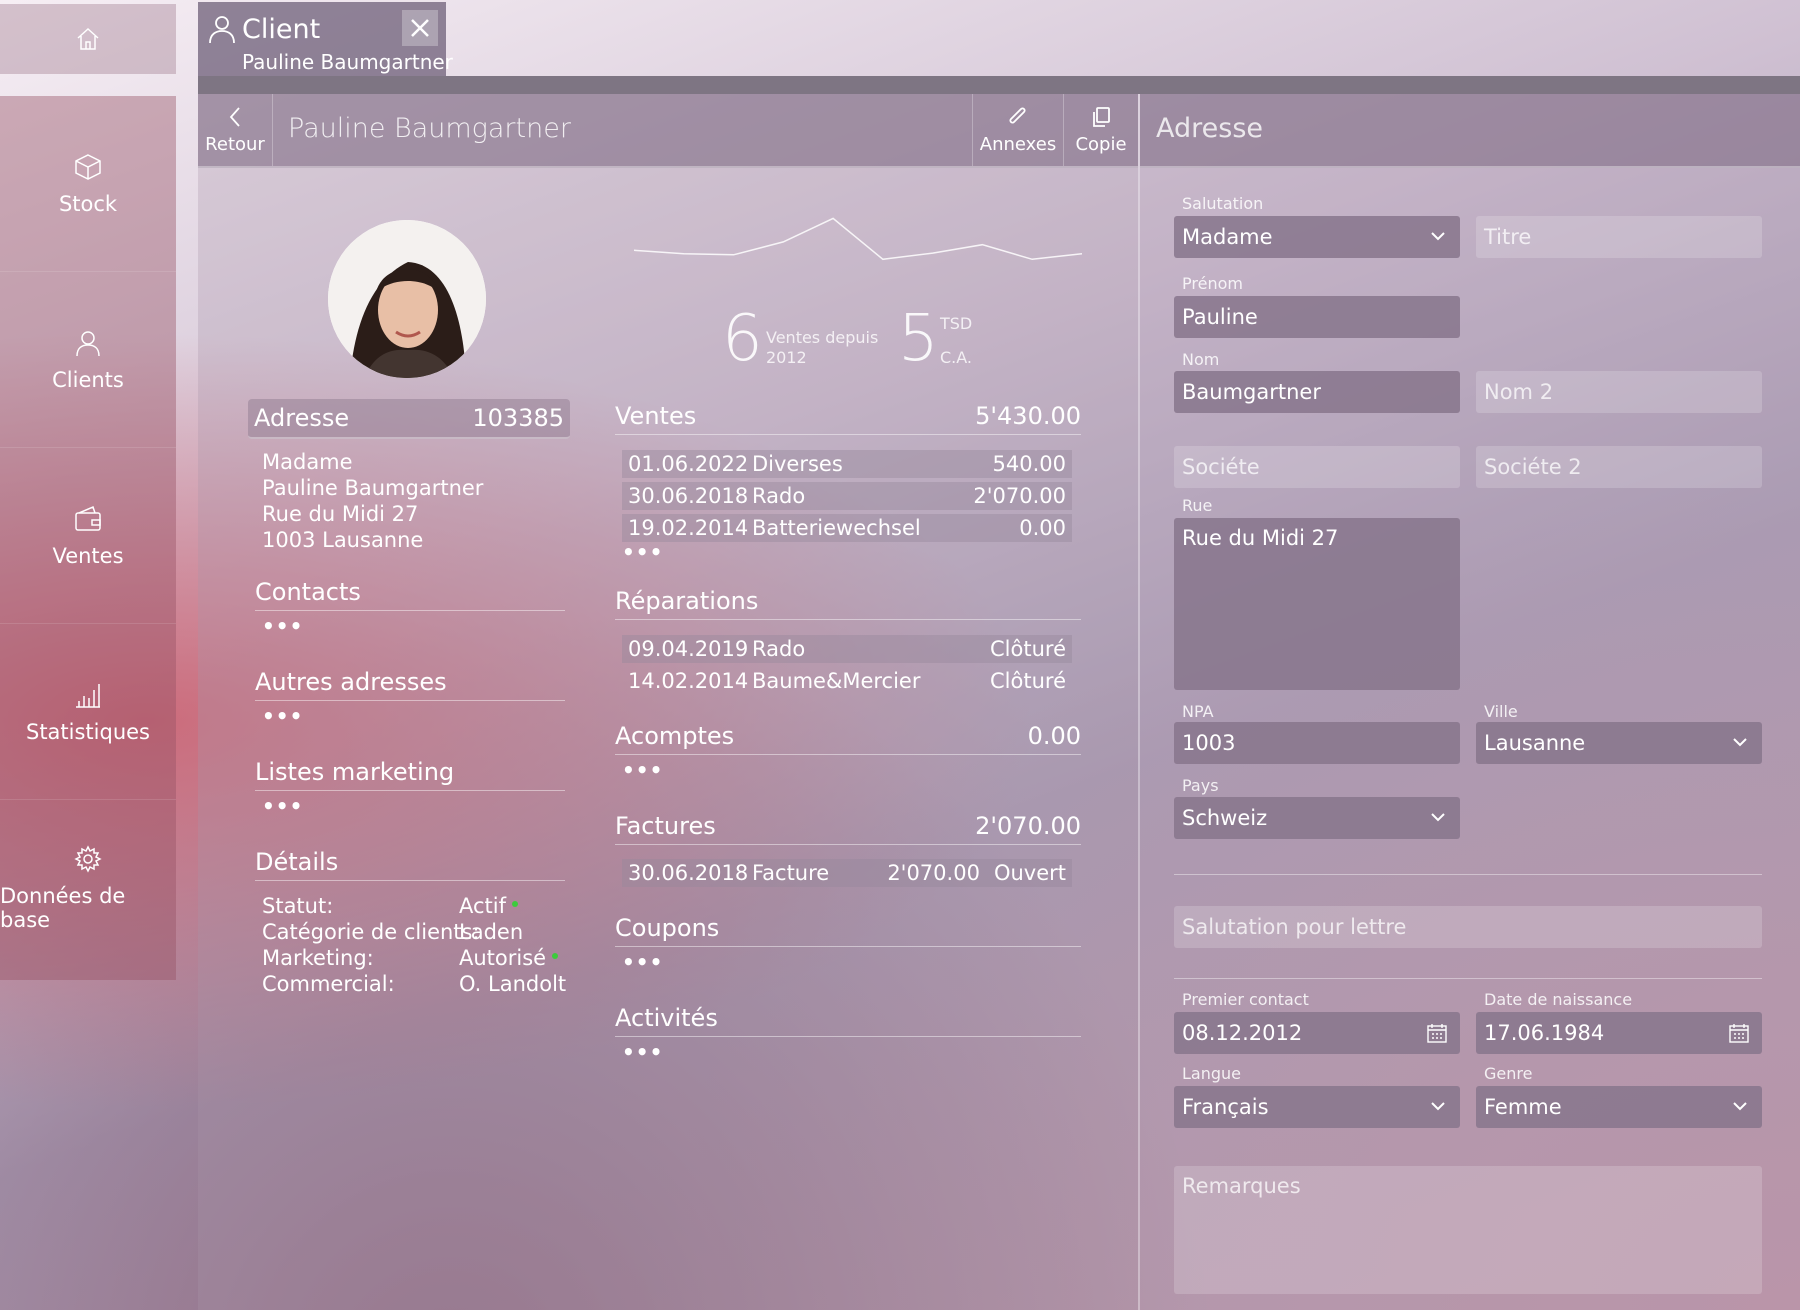 This screenshot has width=1800, height=1310. I want to click on invoice-row: 30.06.2018 Facture 2'070.00 Ouvert, so click(847, 873).